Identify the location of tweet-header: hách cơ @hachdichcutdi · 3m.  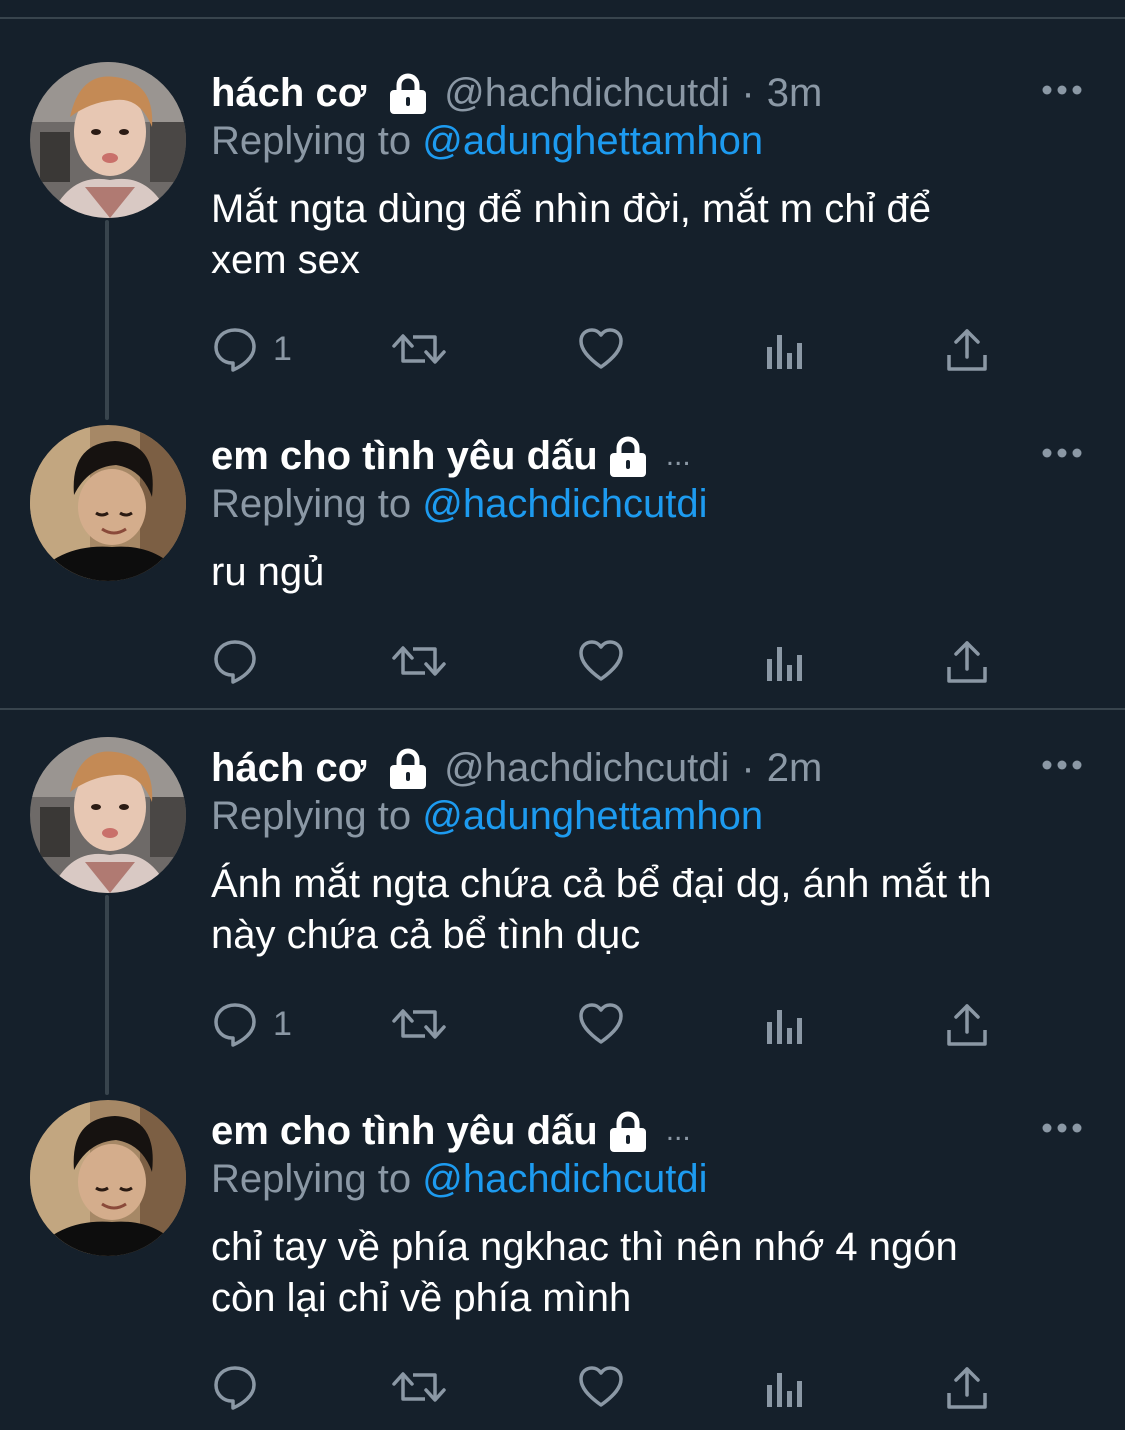
(516, 93).